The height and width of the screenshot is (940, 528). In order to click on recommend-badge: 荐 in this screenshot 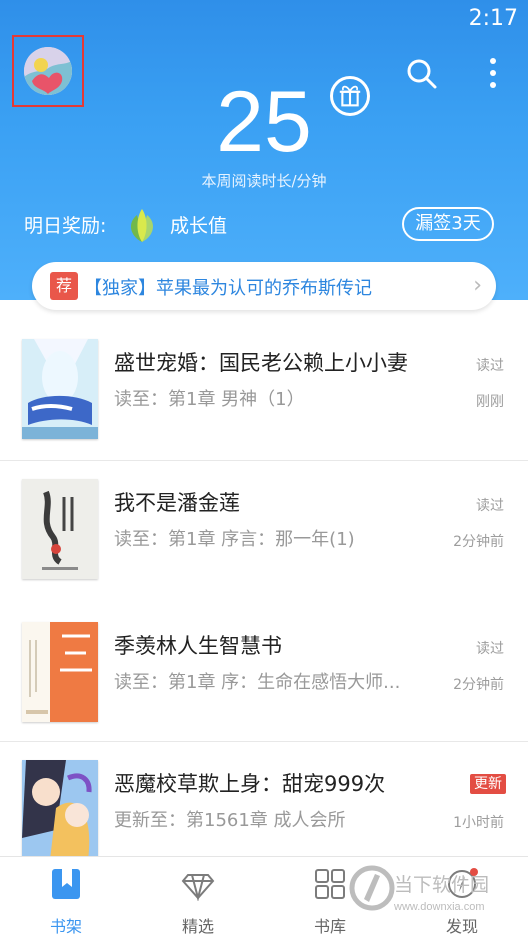, I will do `click(64, 286)`.